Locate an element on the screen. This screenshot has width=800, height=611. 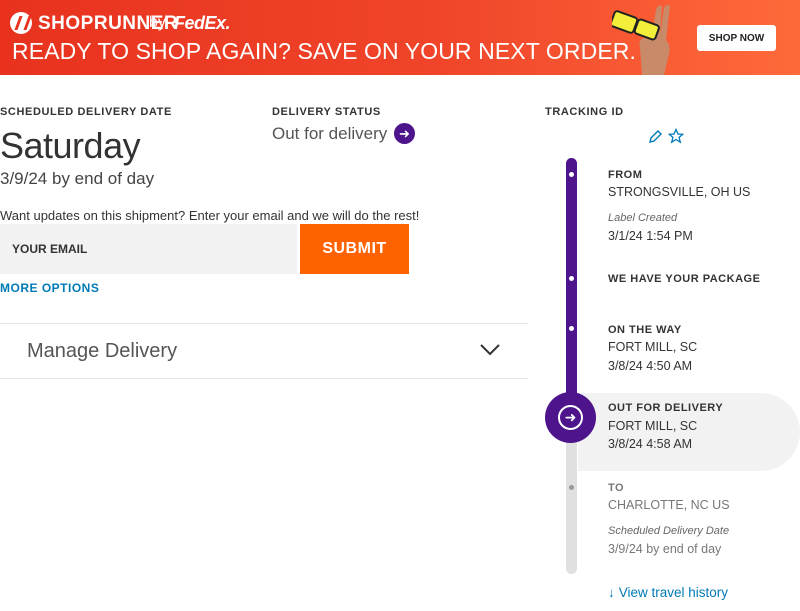
delivery-day: Saturday is located at coordinates (70, 145).